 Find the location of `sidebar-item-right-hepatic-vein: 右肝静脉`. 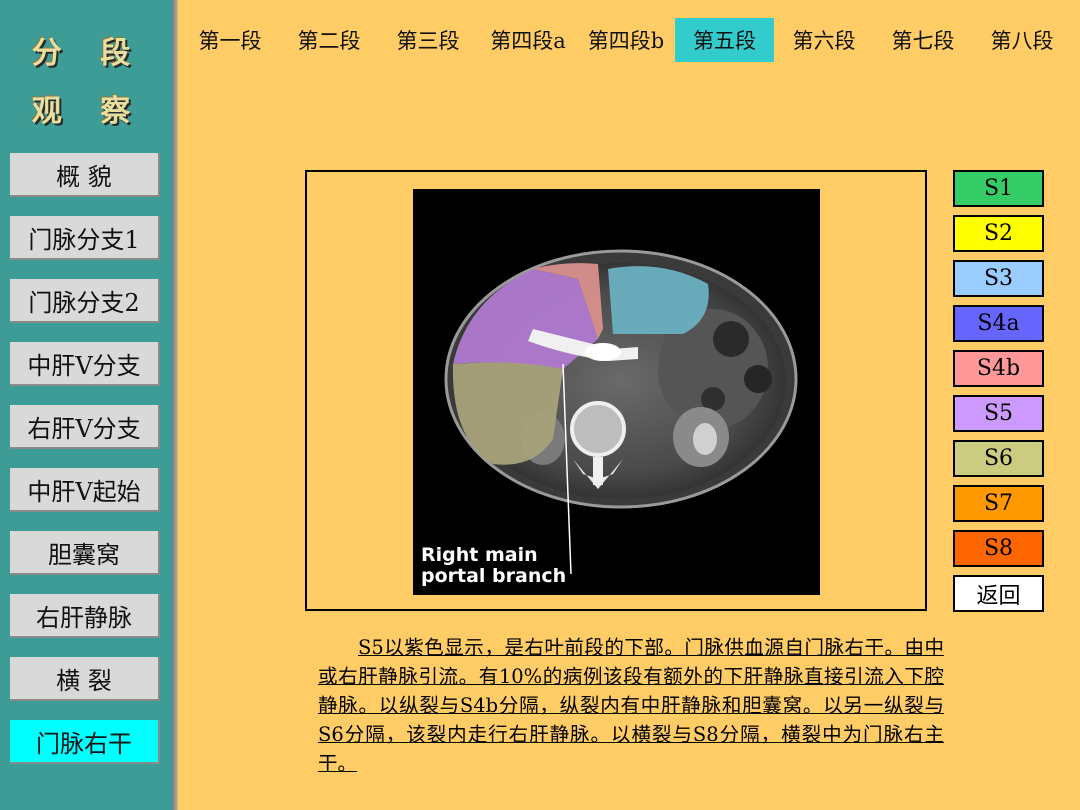

sidebar-item-right-hepatic-vein: 右肝静脉 is located at coordinates (85, 616).